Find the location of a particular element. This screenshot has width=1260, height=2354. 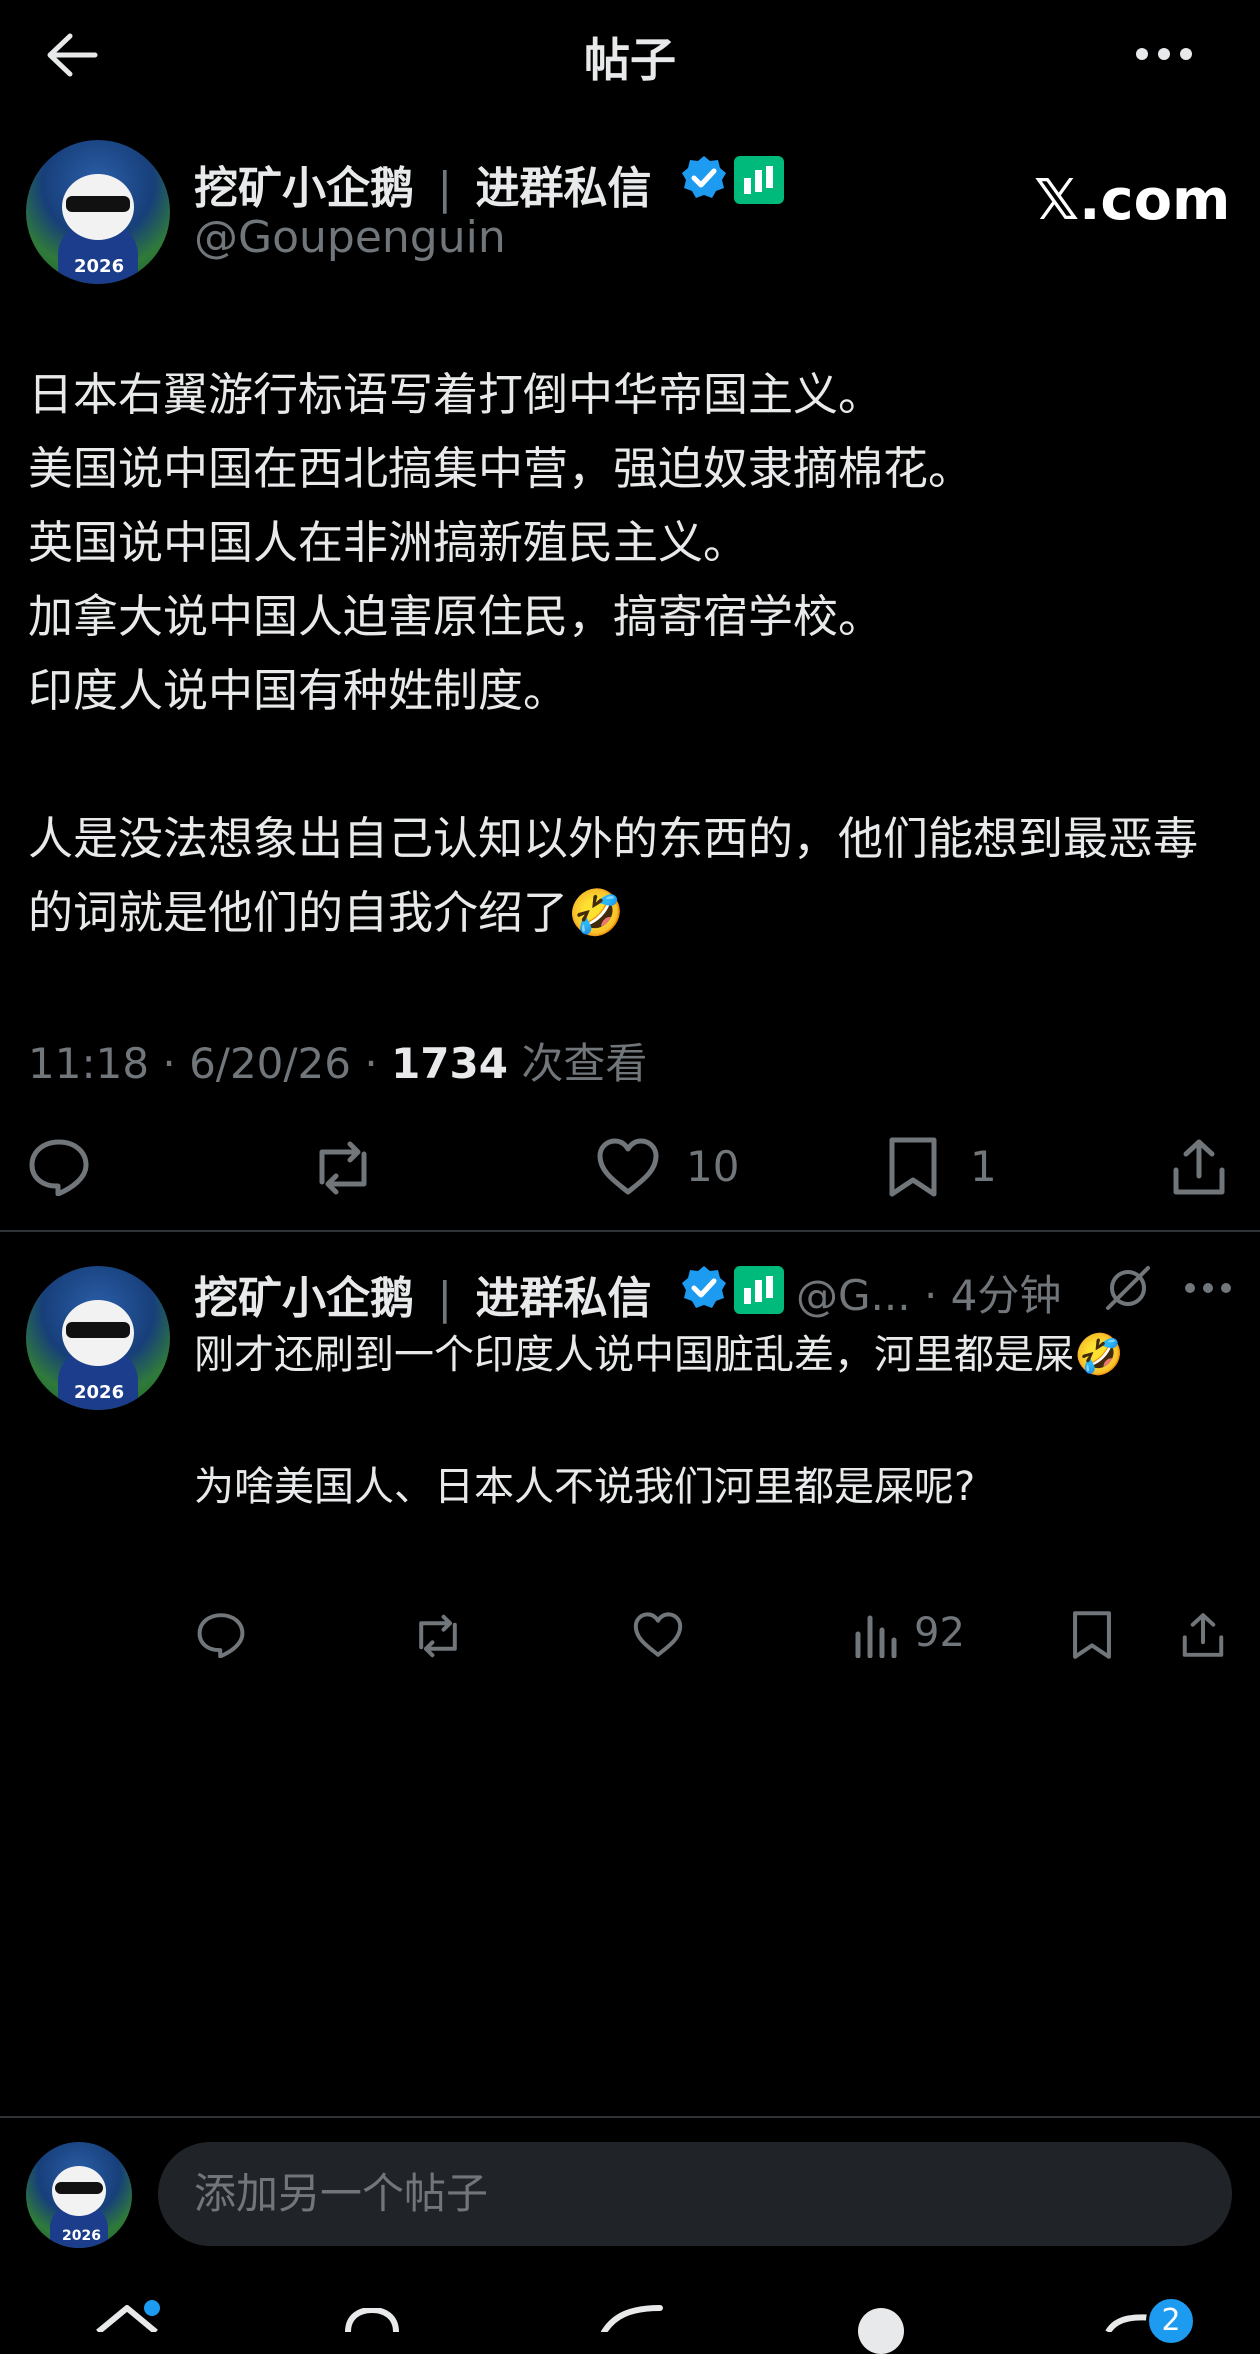

post-divider is located at coordinates (630, 1231).